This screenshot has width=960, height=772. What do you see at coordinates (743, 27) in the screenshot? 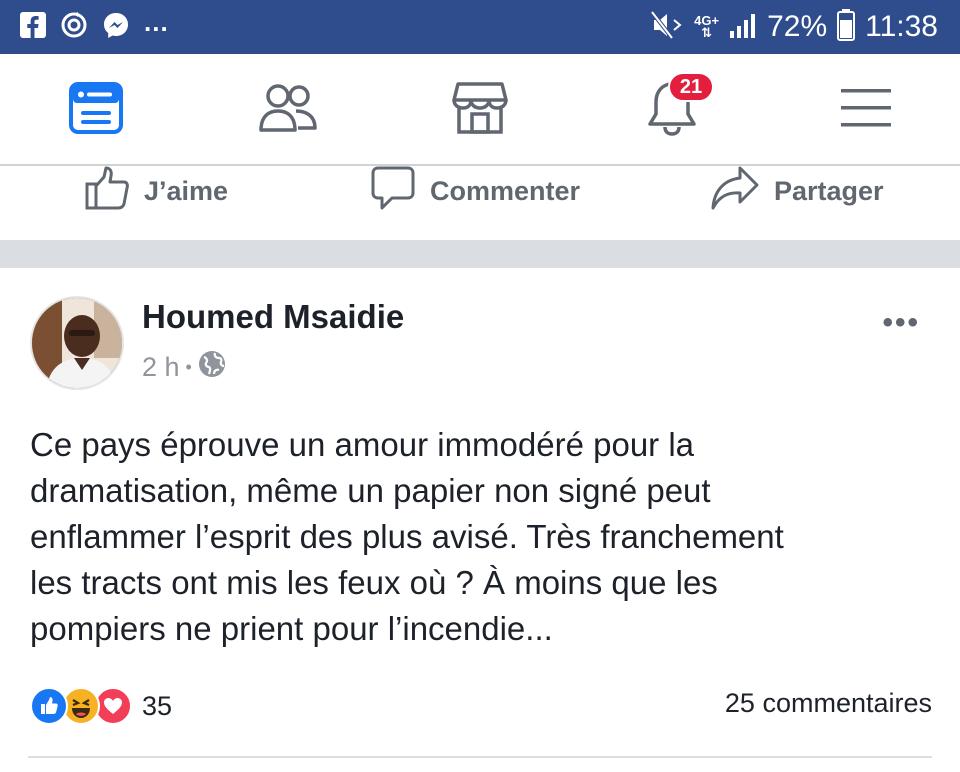
I see `signal-icon` at bounding box center [743, 27].